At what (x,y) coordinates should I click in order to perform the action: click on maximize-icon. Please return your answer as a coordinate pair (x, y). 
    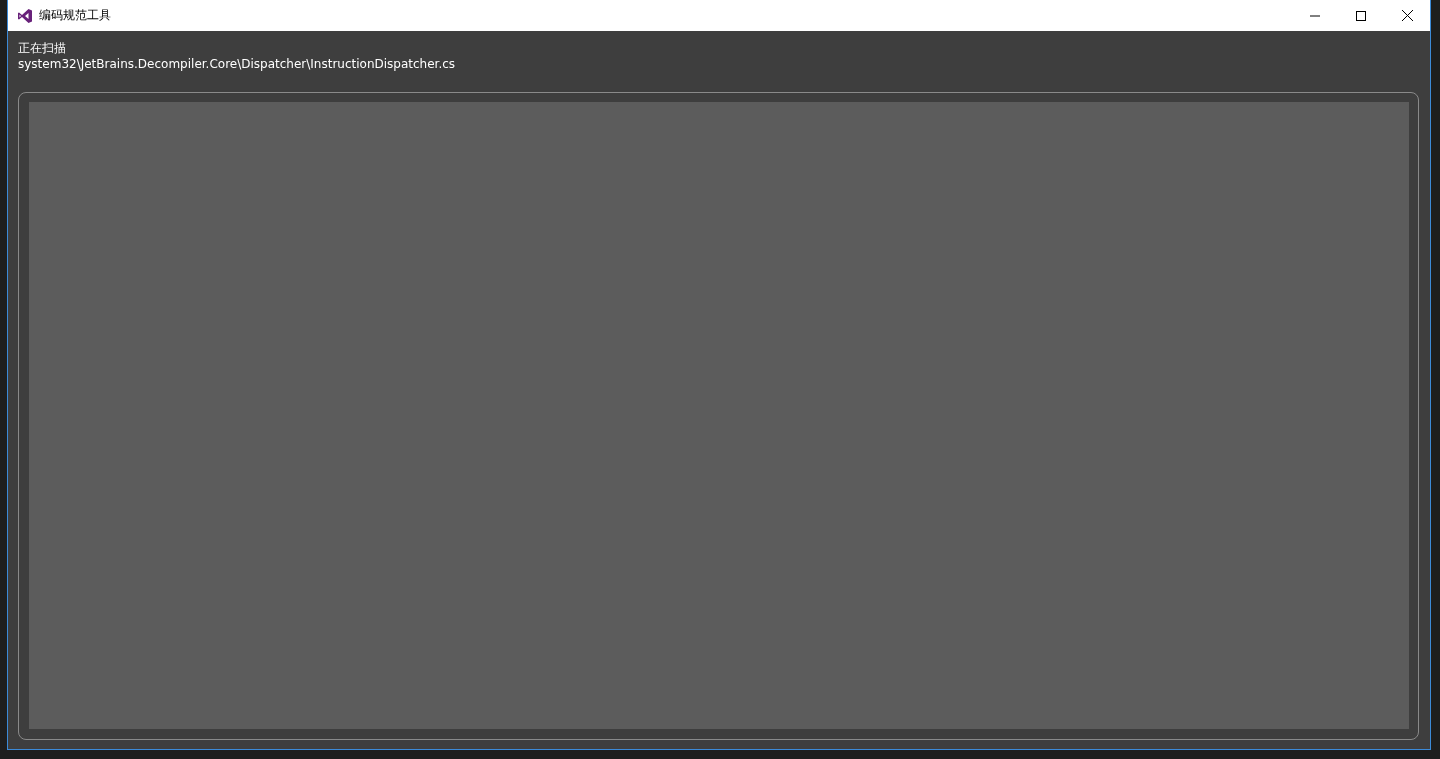
    Looking at the image, I should click on (1361, 15).